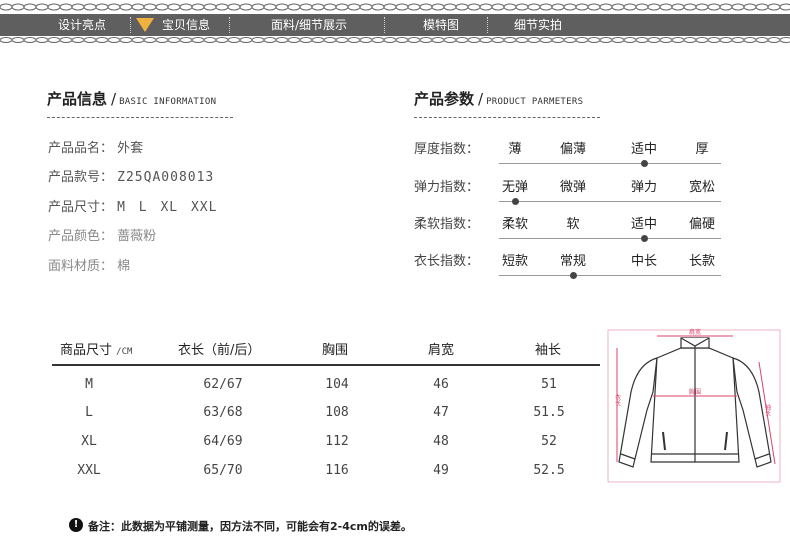  I want to click on table-cell-shoulder: 49, so click(441, 470).